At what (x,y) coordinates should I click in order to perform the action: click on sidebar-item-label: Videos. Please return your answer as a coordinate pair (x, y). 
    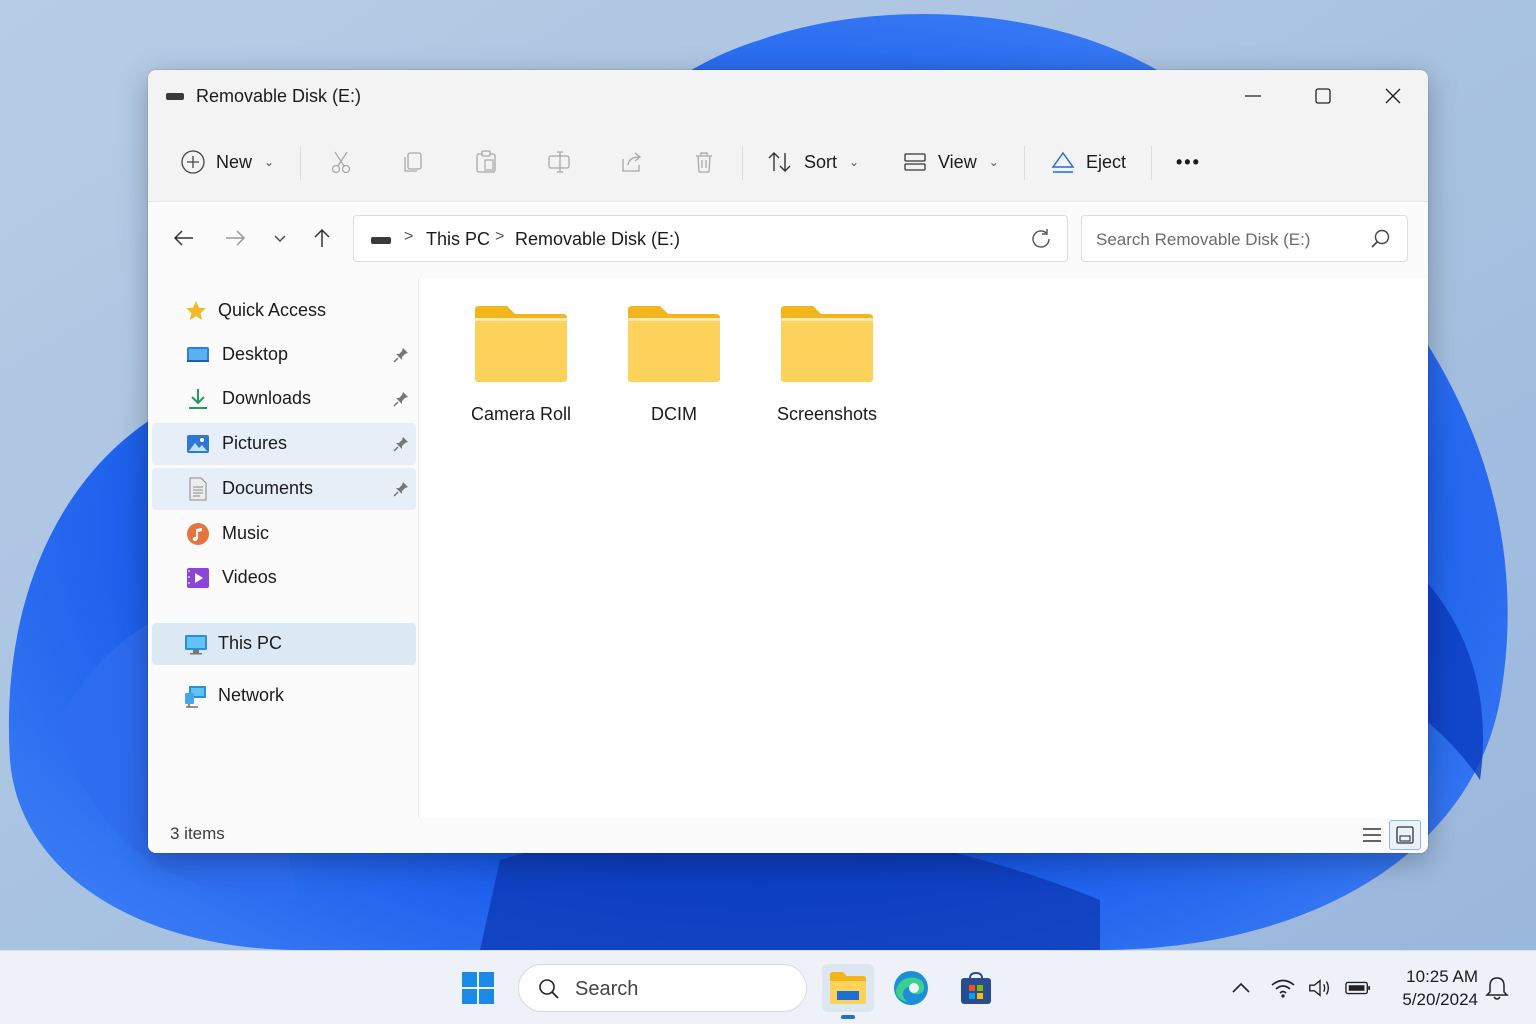
    Looking at the image, I should click on (249, 577).